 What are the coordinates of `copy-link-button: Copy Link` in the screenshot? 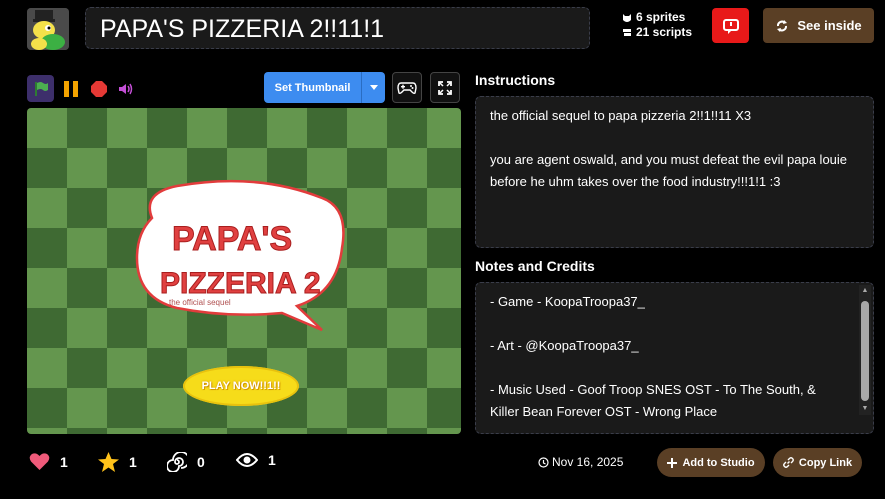 It's located at (817, 462).